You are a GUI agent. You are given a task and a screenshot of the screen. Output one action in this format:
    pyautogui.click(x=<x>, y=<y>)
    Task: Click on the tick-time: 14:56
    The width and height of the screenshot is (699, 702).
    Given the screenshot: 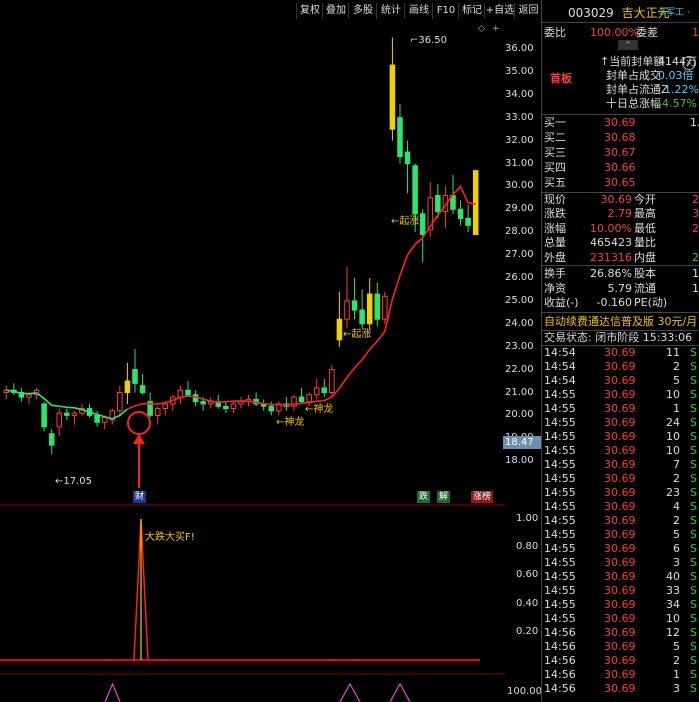 What is the action you would take?
    pyautogui.click(x=560, y=688)
    